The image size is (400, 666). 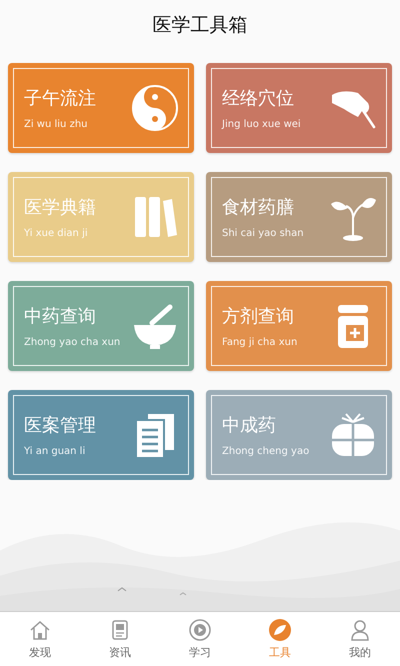 What do you see at coordinates (258, 316) in the screenshot?
I see `card-title: 方剂查询` at bounding box center [258, 316].